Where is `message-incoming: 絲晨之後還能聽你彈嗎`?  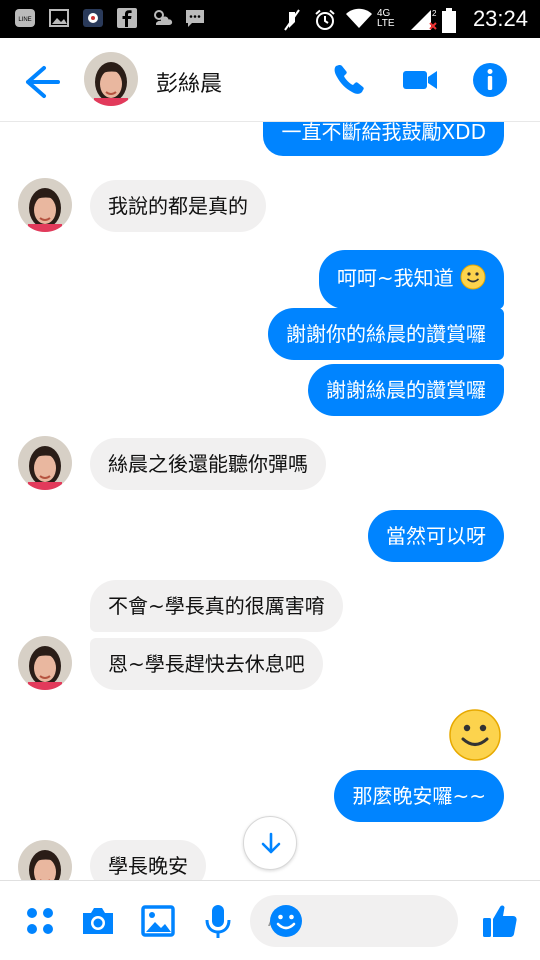 message-incoming: 絲晨之後還能聽你彈嗎 is located at coordinates (208, 464).